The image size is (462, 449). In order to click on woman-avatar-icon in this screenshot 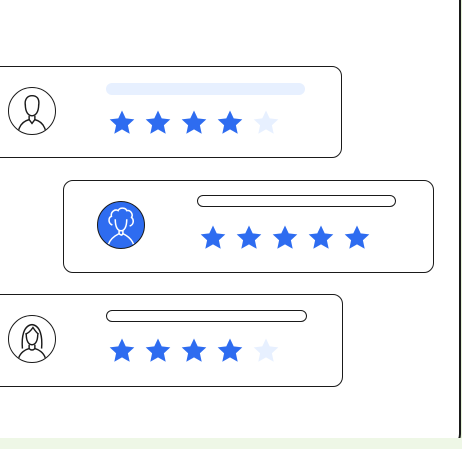, I will do `click(32, 339)`.